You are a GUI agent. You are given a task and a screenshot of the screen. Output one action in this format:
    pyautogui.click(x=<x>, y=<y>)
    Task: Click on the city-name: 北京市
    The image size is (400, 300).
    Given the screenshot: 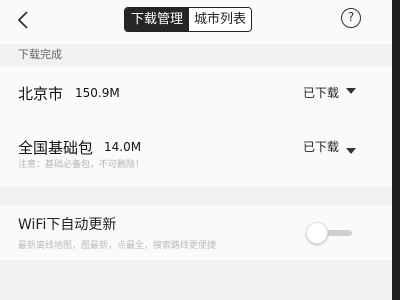 What is the action you would take?
    pyautogui.click(x=41, y=94)
    